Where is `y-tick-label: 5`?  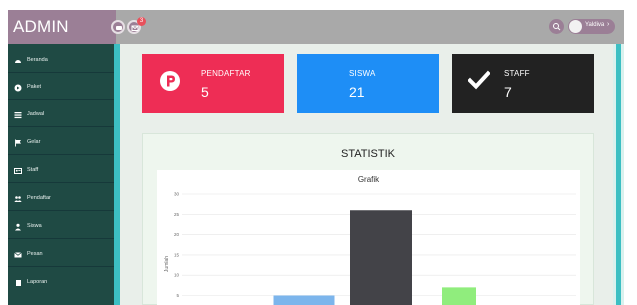 y-tick-label: 5 is located at coordinates (177, 295).